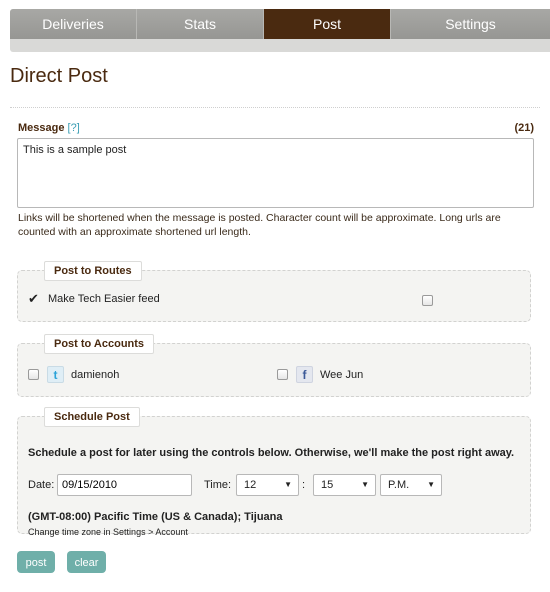  What do you see at coordinates (304, 374) in the screenshot?
I see `facebook-icon: f` at bounding box center [304, 374].